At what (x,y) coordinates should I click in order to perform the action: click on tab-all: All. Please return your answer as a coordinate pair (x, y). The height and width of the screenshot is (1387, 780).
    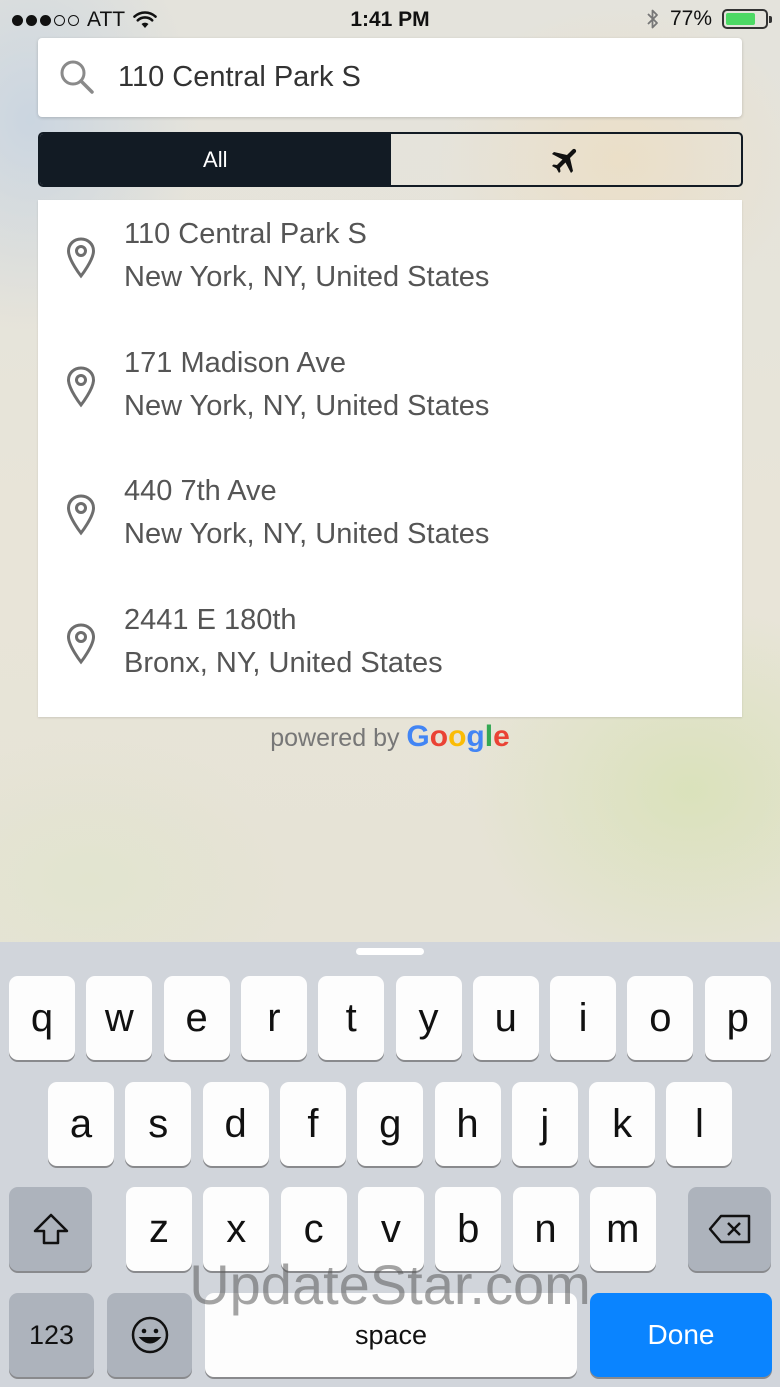
    Looking at the image, I should click on (215, 159).